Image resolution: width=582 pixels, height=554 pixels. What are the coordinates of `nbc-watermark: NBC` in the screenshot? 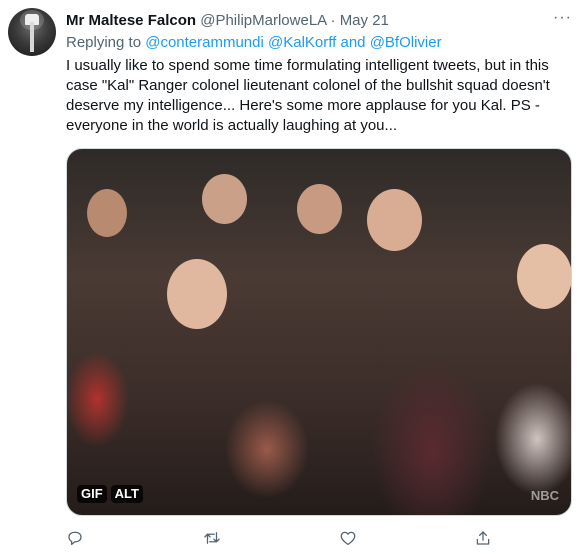 It's located at (544, 495).